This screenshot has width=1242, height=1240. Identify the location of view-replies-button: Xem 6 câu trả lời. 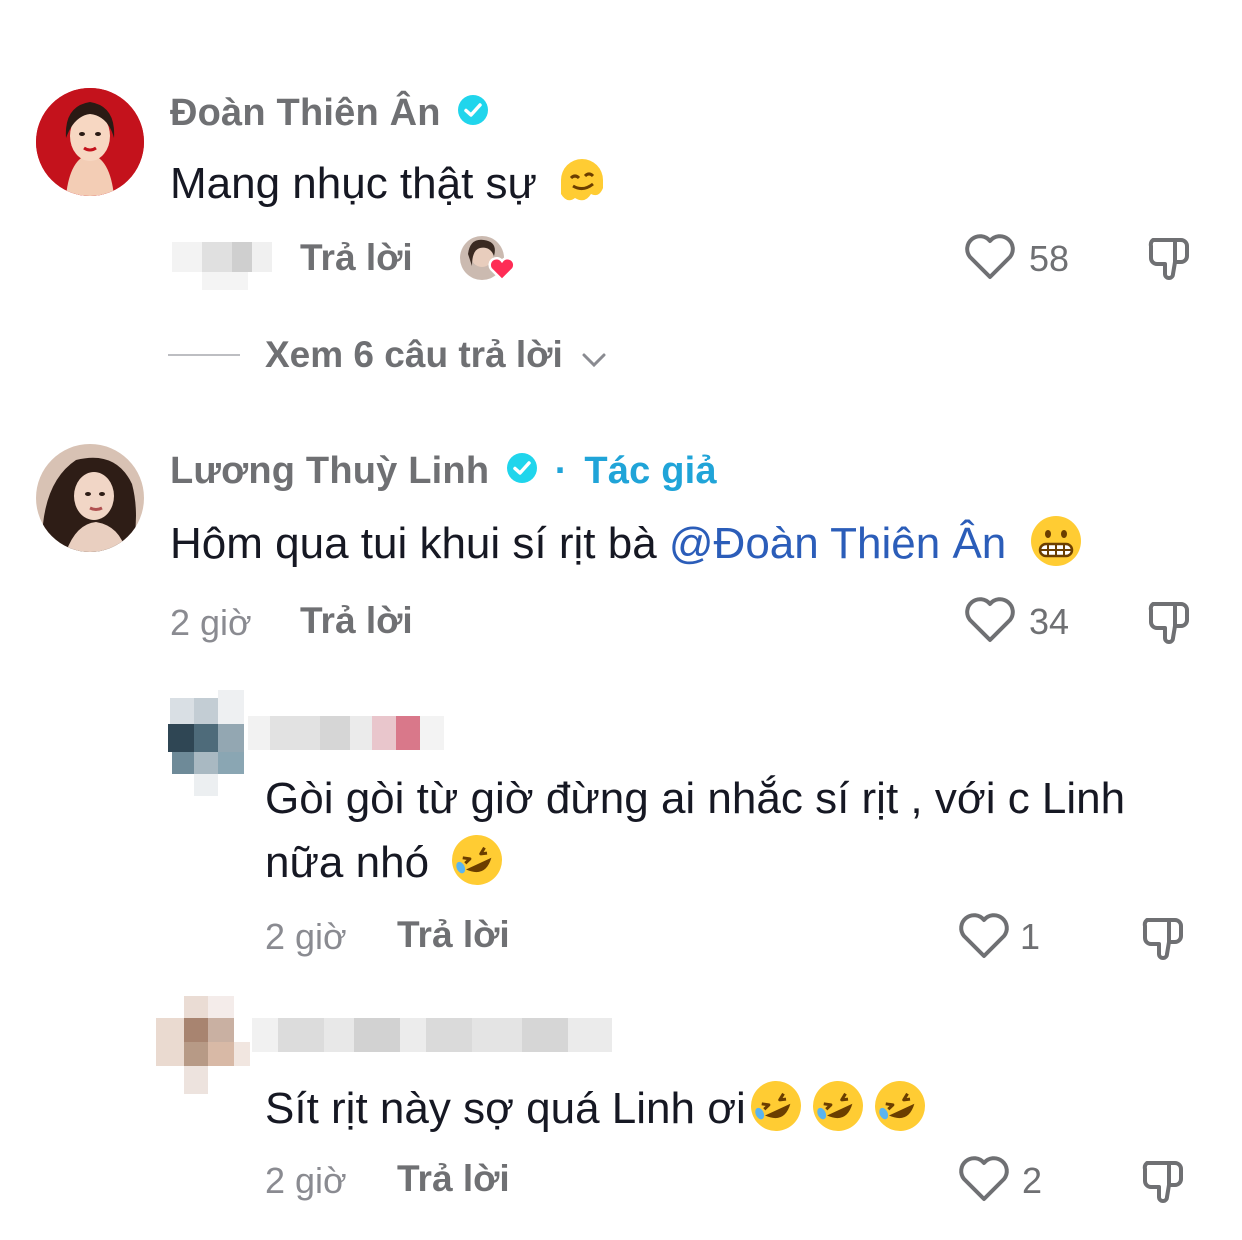
(436, 356).